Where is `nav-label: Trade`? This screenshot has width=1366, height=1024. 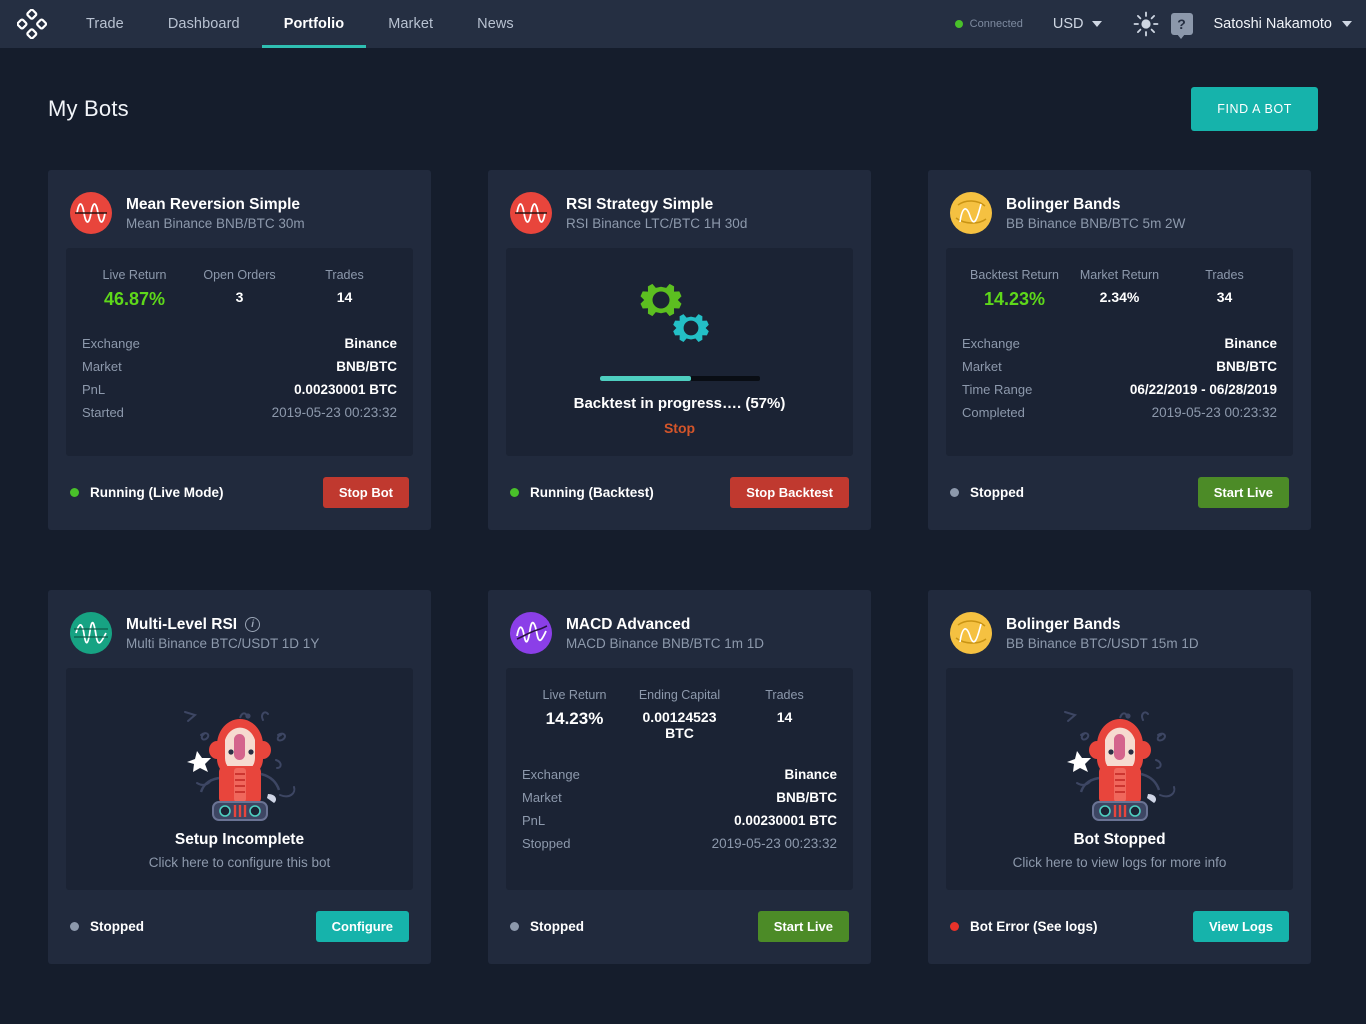
nav-label: Trade is located at coordinates (105, 24).